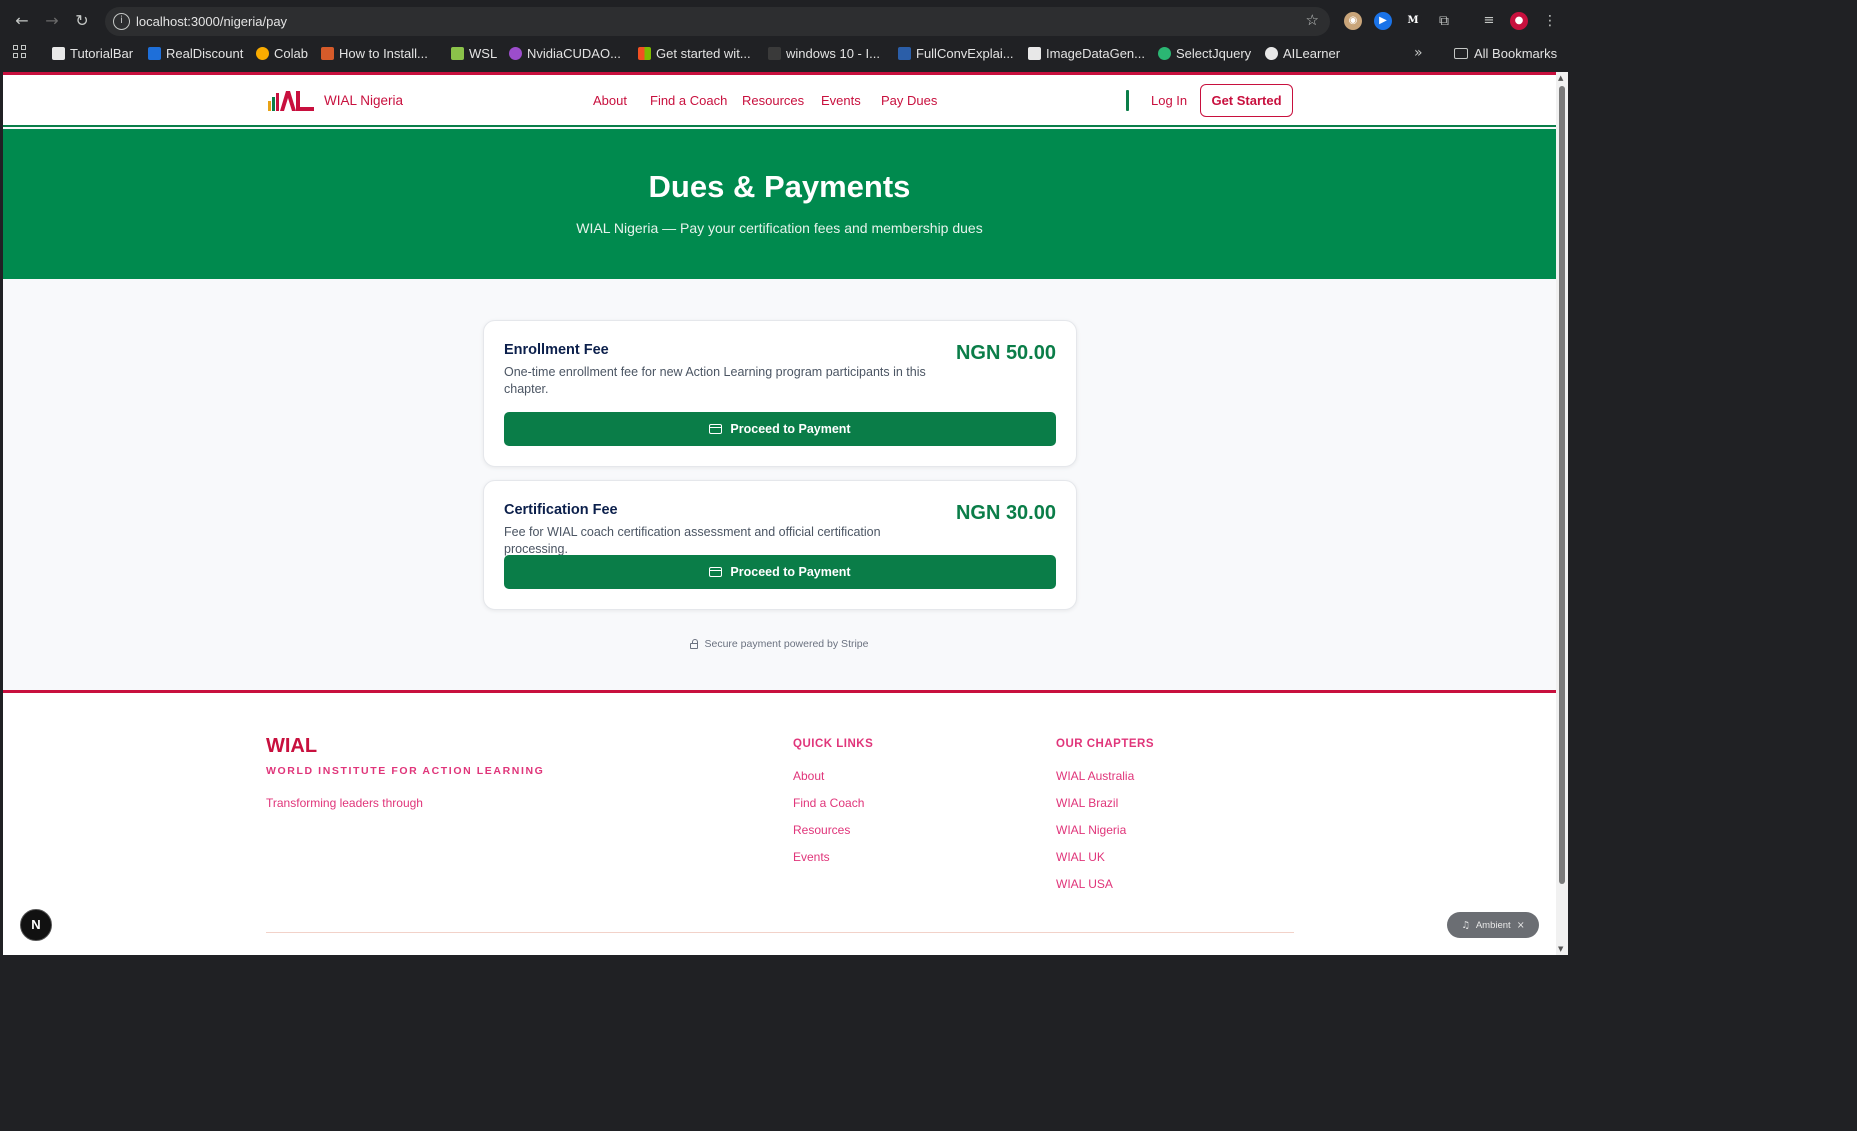 The image size is (1857, 1131). I want to click on nav-find-a-coach: Find a Coach, so click(688, 100).